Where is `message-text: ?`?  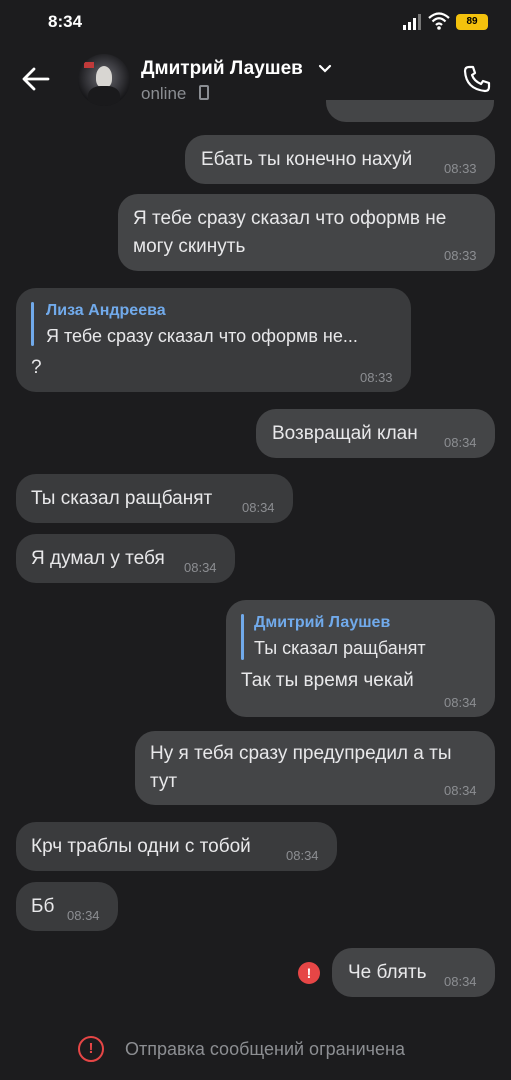
message-text: ? is located at coordinates (36, 367).